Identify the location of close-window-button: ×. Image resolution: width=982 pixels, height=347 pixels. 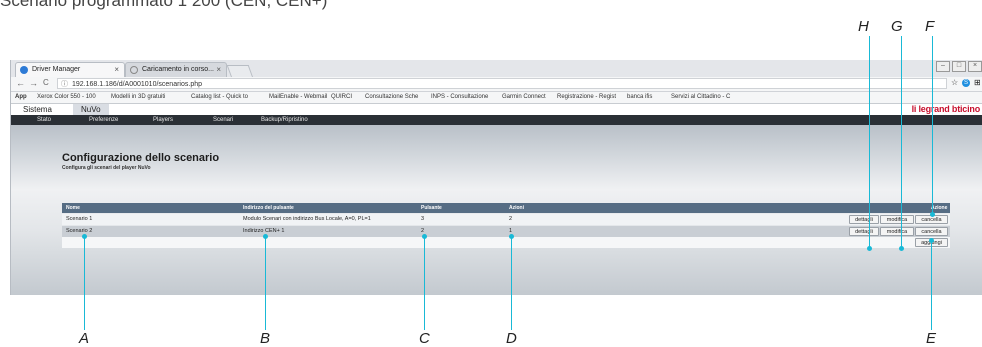
(975, 66).